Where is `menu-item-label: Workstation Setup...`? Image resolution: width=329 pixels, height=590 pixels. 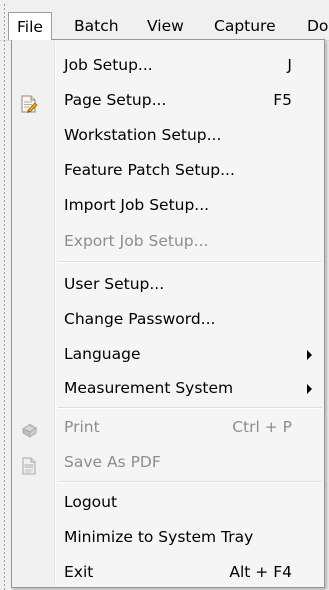 menu-item-label: Workstation Setup... is located at coordinates (143, 135).